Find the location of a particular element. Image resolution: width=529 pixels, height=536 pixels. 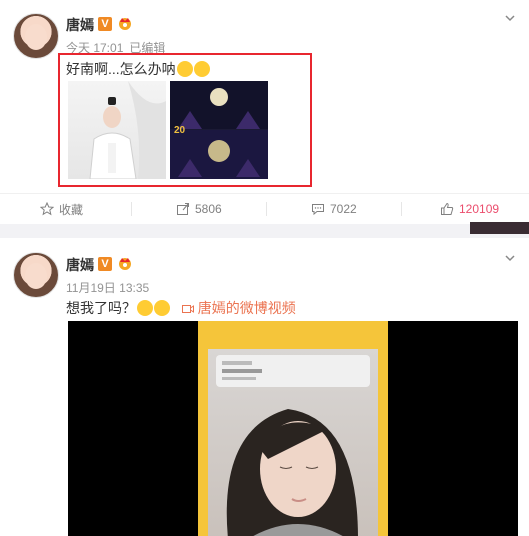

favorite-label: 收藏 is located at coordinates (71, 209).